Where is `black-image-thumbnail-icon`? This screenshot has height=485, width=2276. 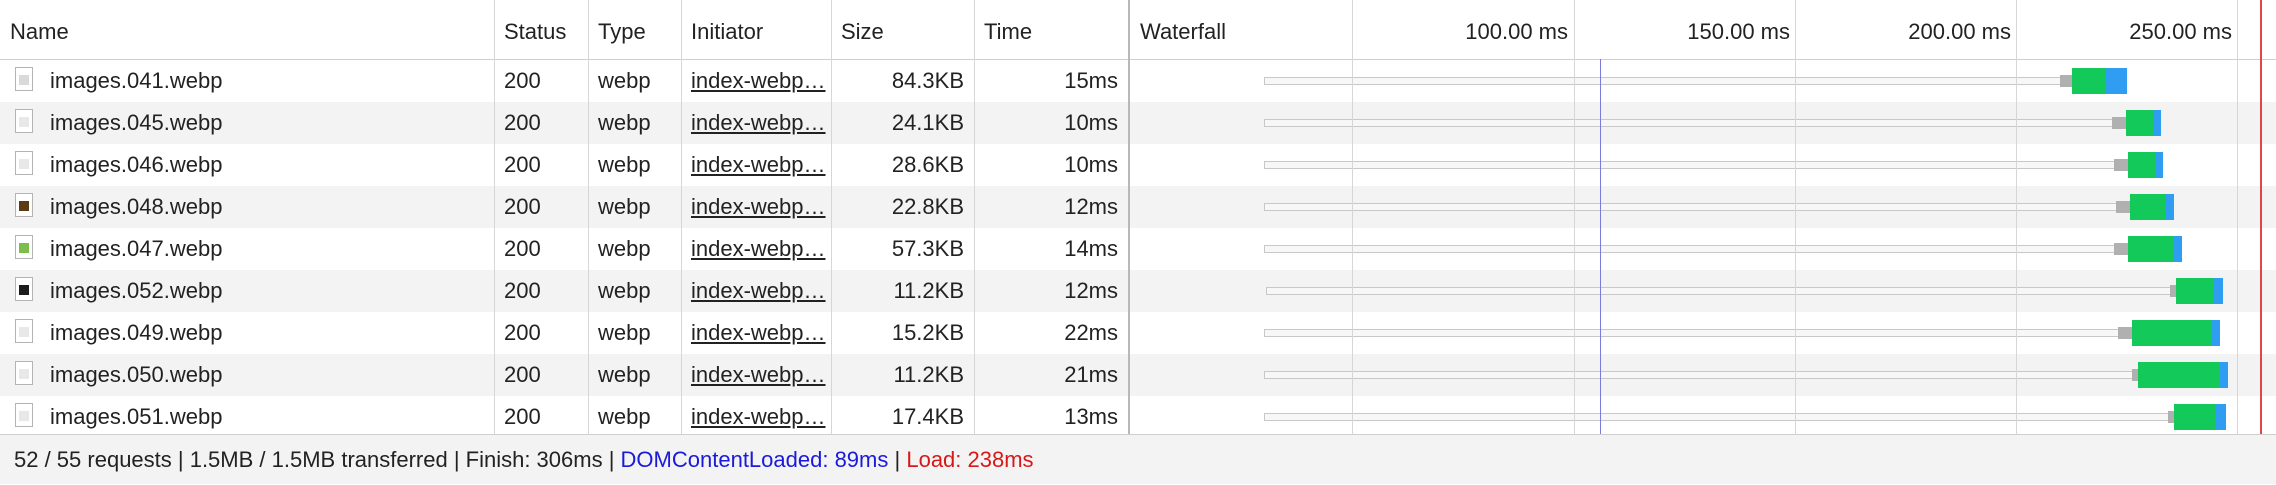 black-image-thumbnail-icon is located at coordinates (24, 289).